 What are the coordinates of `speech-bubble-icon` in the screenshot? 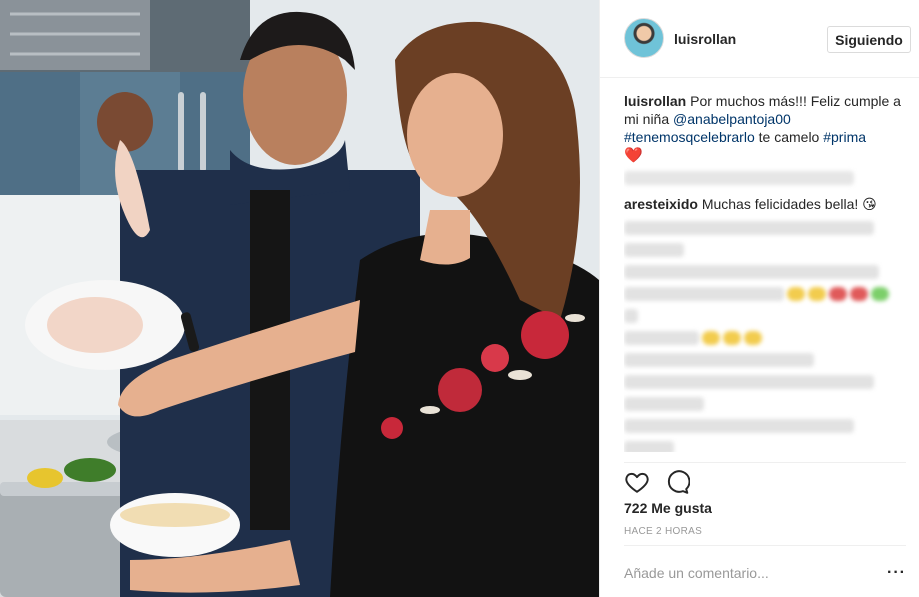 It's located at (677, 482).